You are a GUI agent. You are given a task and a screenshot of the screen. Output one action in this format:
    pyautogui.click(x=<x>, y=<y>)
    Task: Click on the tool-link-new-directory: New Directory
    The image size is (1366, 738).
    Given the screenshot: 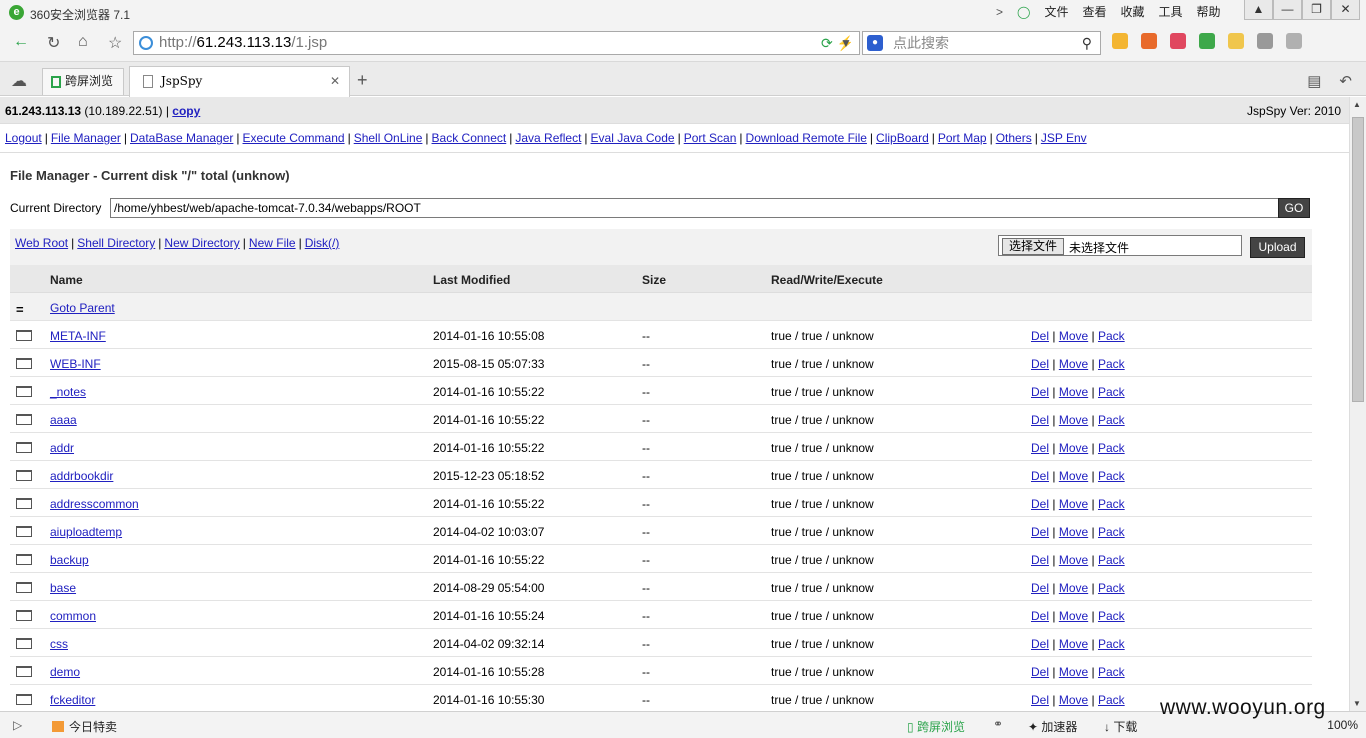 What is the action you would take?
    pyautogui.click(x=201, y=243)
    